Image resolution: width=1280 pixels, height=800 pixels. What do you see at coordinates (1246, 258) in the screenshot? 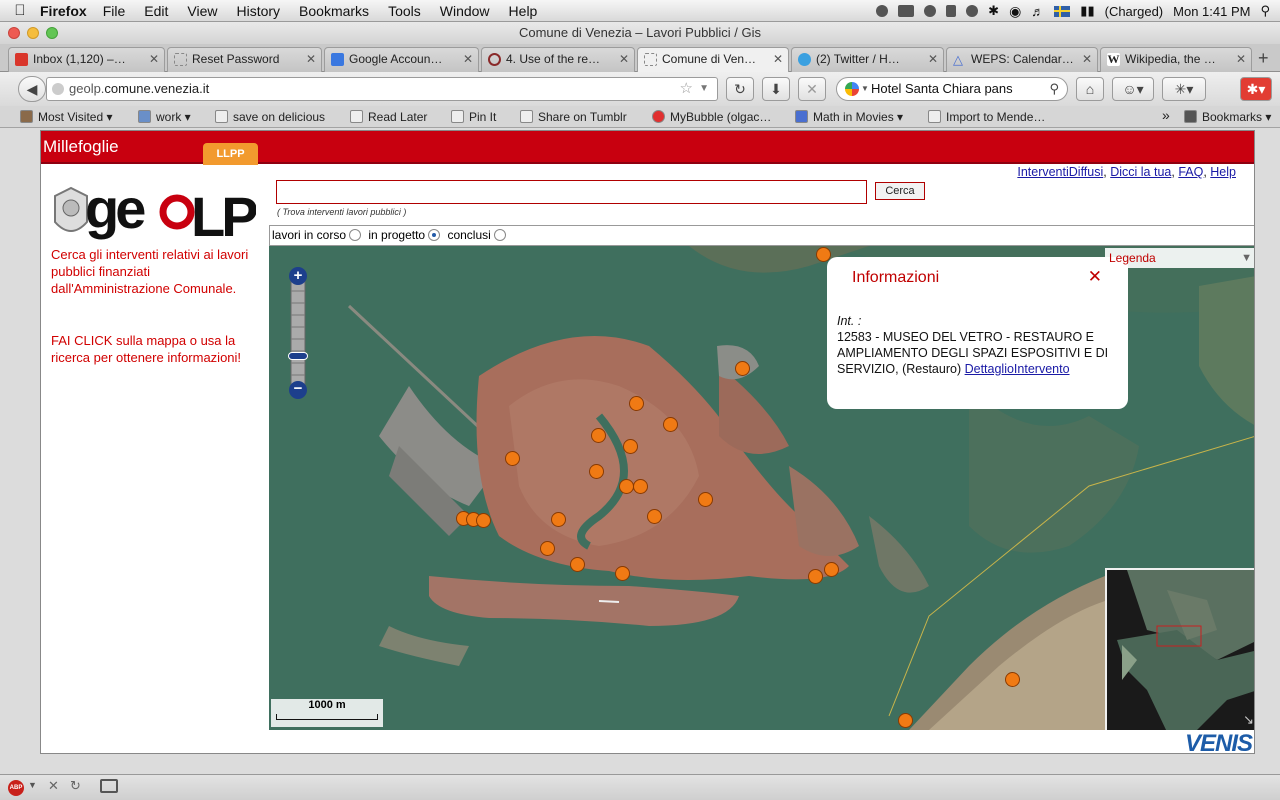
I see `chevron-down-icon: ▼` at bounding box center [1246, 258].